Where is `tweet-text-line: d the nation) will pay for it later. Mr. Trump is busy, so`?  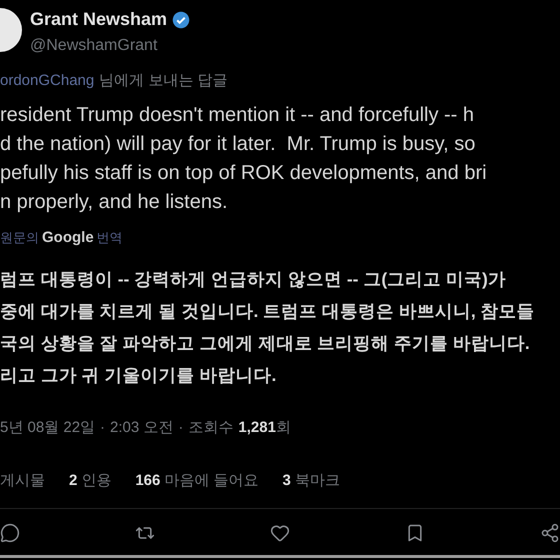 tweet-text-line: d the nation) will pay for it later. Mr. Trump is busy, so is located at coordinates (238, 144).